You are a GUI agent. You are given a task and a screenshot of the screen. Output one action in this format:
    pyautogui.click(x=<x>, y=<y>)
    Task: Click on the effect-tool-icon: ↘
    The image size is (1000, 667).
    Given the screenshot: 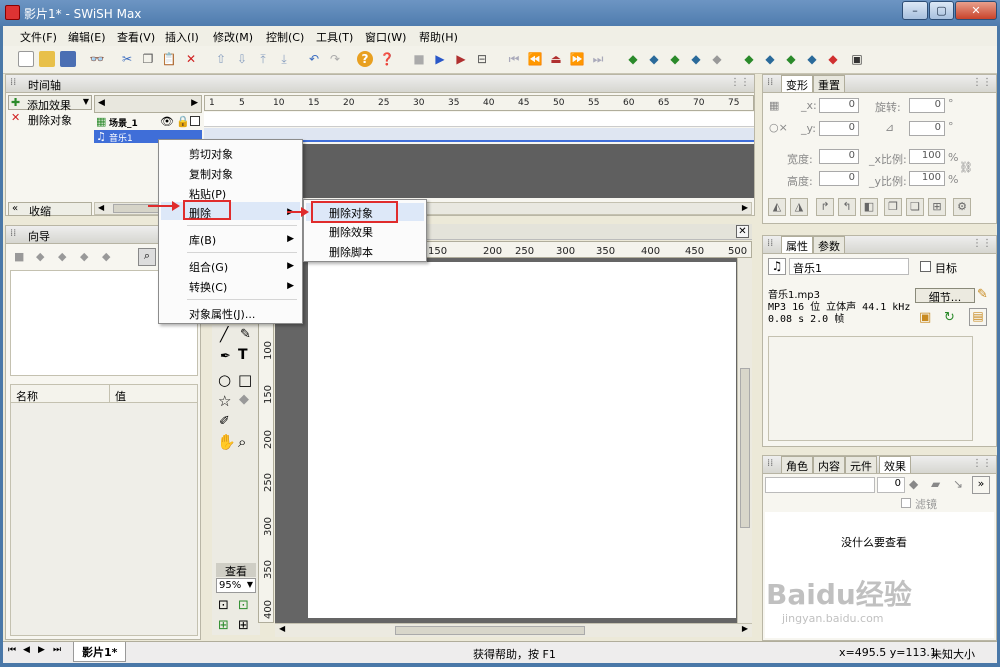 What is the action you would take?
    pyautogui.click(x=958, y=484)
    